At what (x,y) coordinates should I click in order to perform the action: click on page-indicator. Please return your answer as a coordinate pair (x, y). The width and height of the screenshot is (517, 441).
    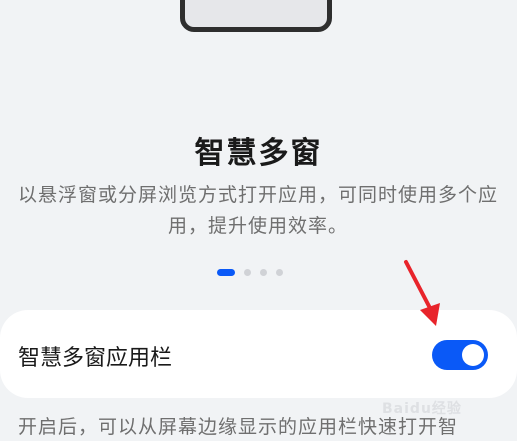
    Looking at the image, I should click on (250, 272).